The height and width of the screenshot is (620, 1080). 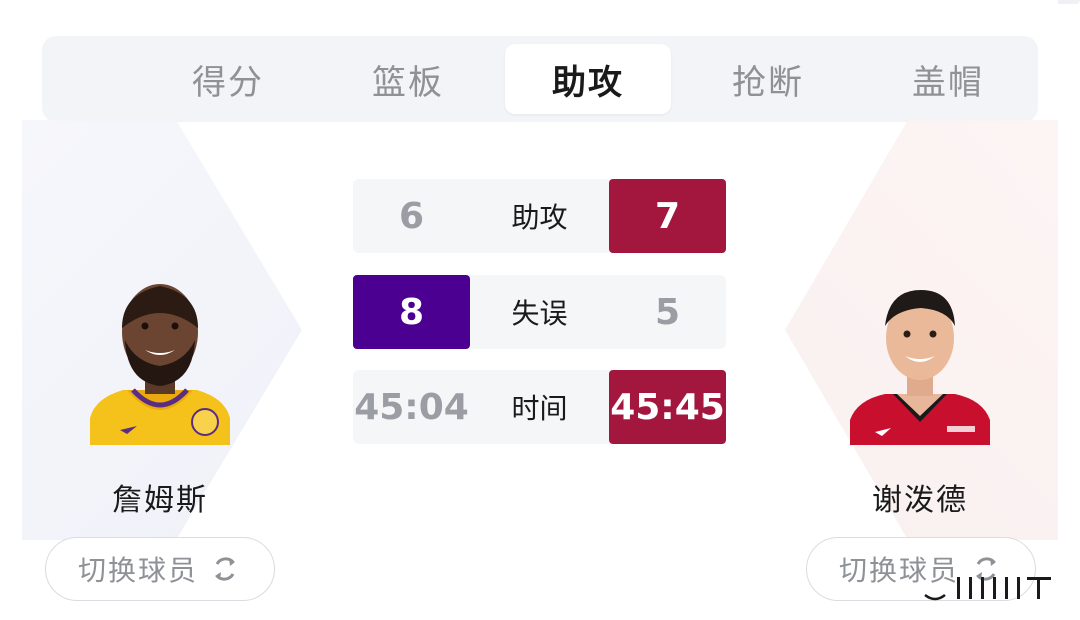 What do you see at coordinates (160, 500) in the screenshot?
I see `left-player-name: 詹姆斯` at bounding box center [160, 500].